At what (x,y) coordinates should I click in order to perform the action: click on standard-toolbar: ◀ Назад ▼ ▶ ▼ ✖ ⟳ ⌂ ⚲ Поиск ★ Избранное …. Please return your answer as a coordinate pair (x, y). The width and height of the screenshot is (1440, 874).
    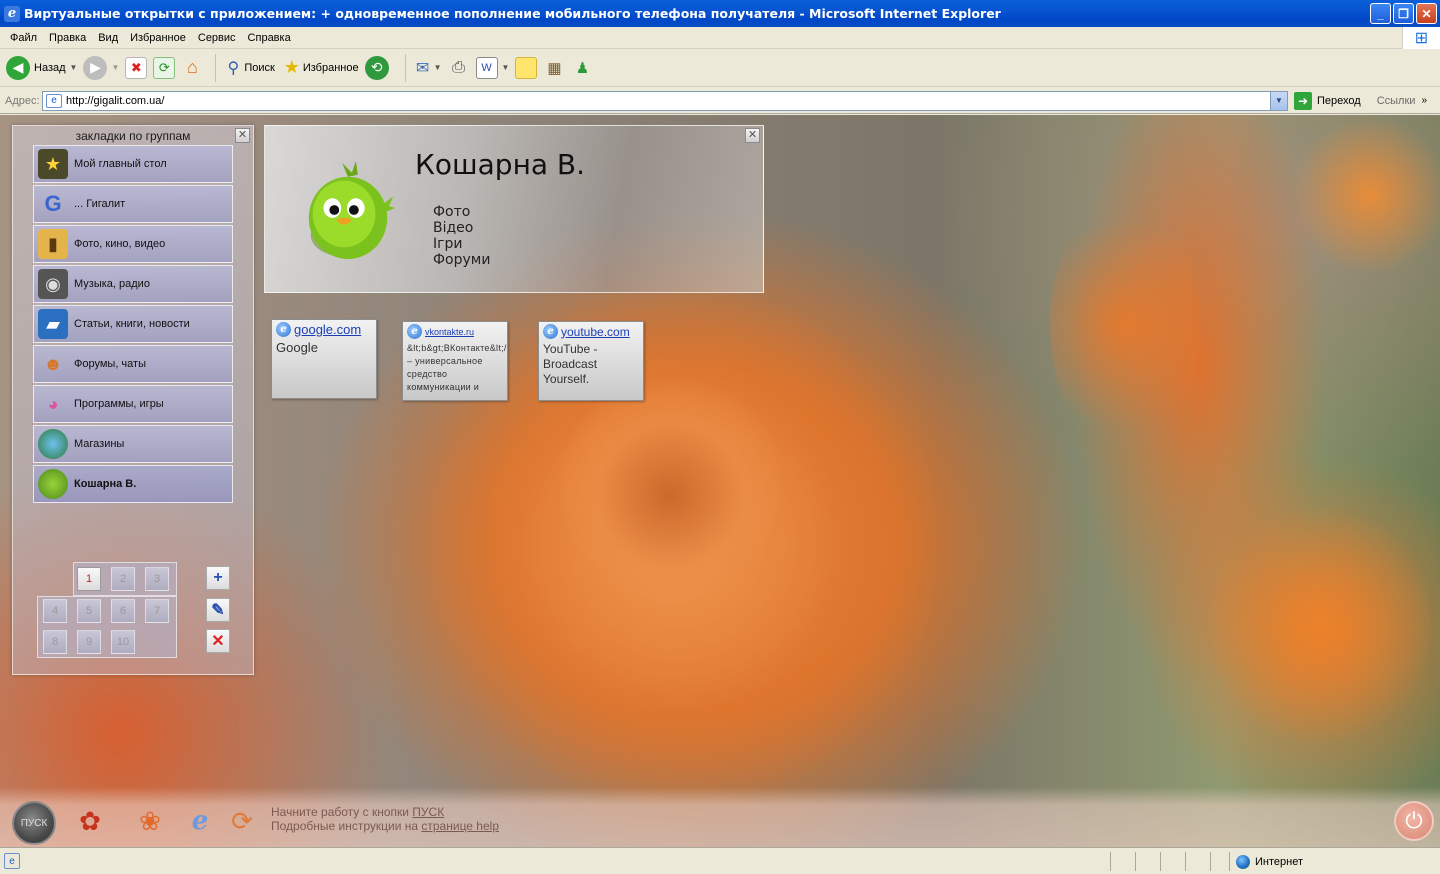
    Looking at the image, I should click on (720, 68).